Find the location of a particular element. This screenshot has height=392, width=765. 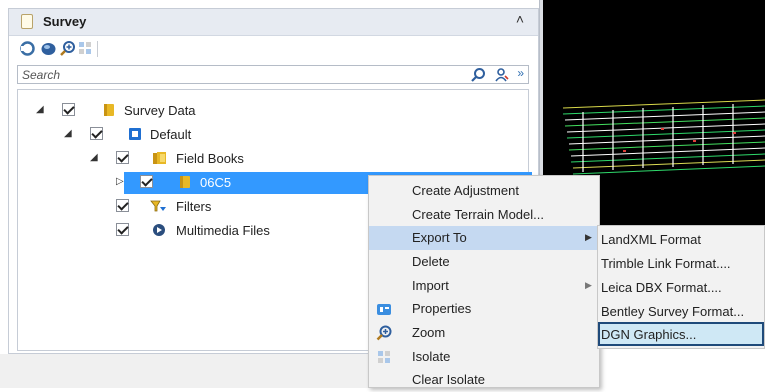

tree-item-label: Field Books is located at coordinates (210, 158).